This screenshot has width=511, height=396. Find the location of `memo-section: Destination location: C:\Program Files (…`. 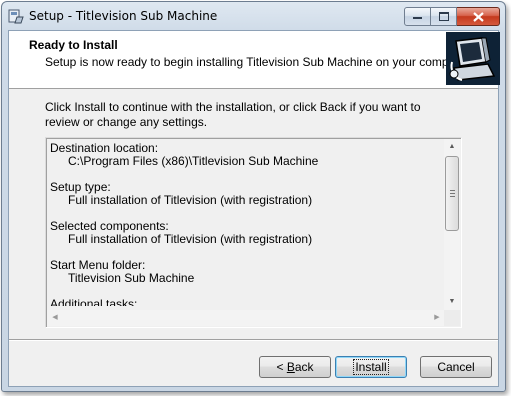

memo-section: Destination location: C:\Program Files (… is located at coordinates (244, 155).